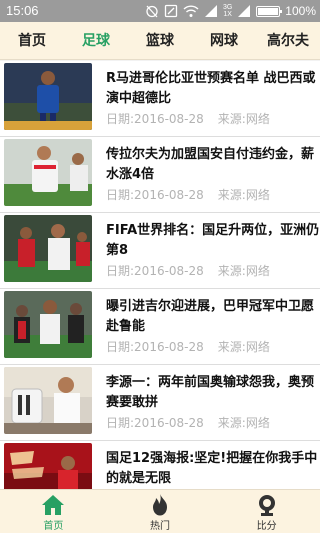 This screenshot has width=320, height=533. What do you see at coordinates (32, 40) in the screenshot?
I see `tab-home: 首页` at bounding box center [32, 40].